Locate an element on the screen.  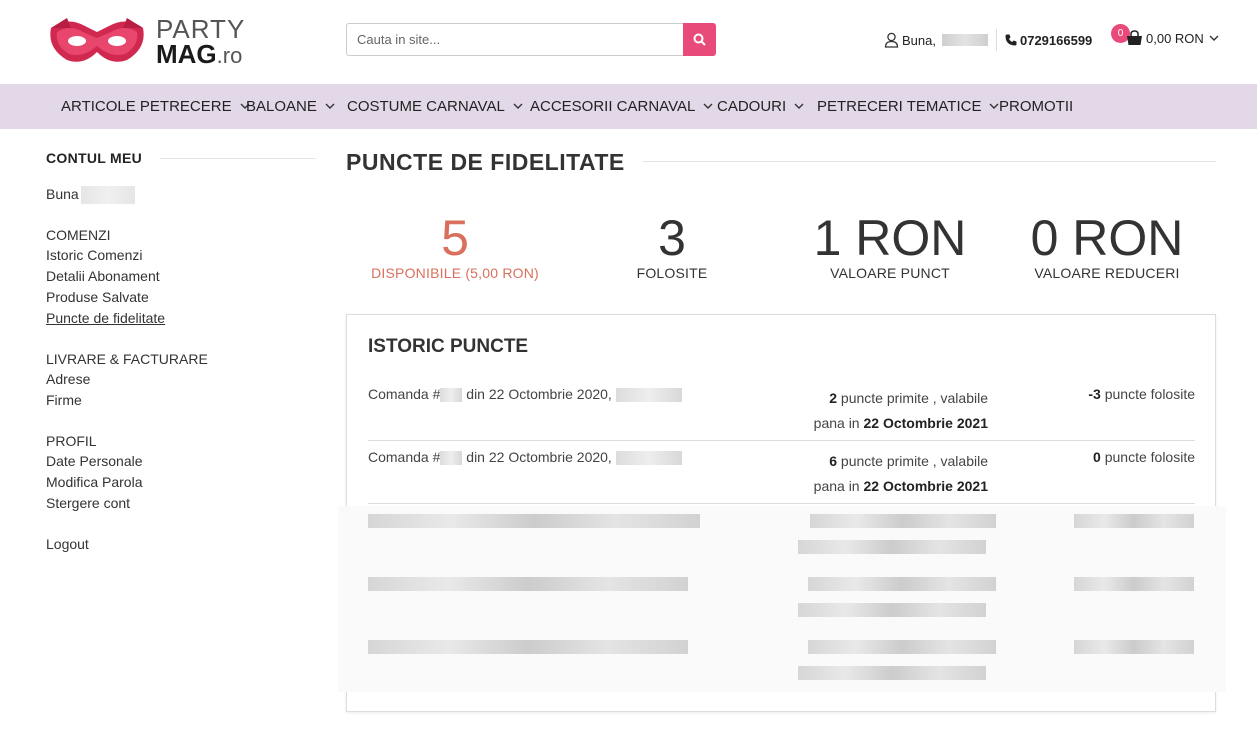
used-count: 0 is located at coordinates (1097, 457).